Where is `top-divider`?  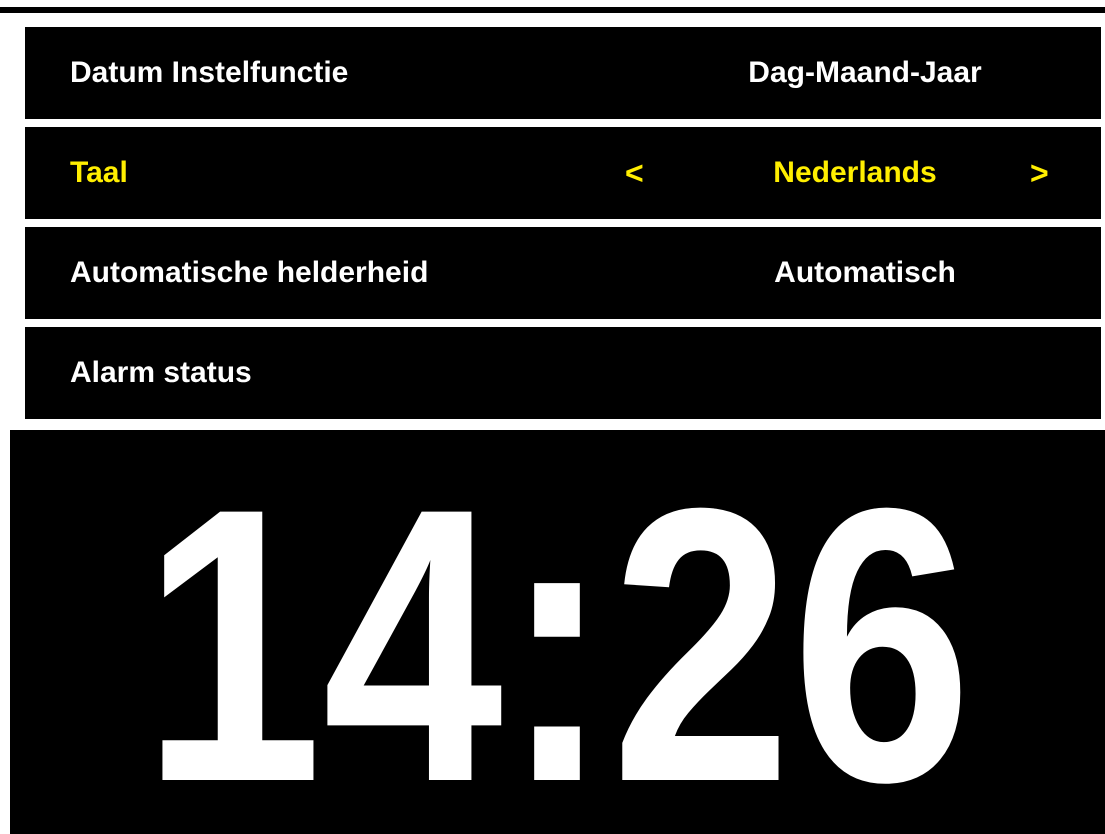 top-divider is located at coordinates (552, 10).